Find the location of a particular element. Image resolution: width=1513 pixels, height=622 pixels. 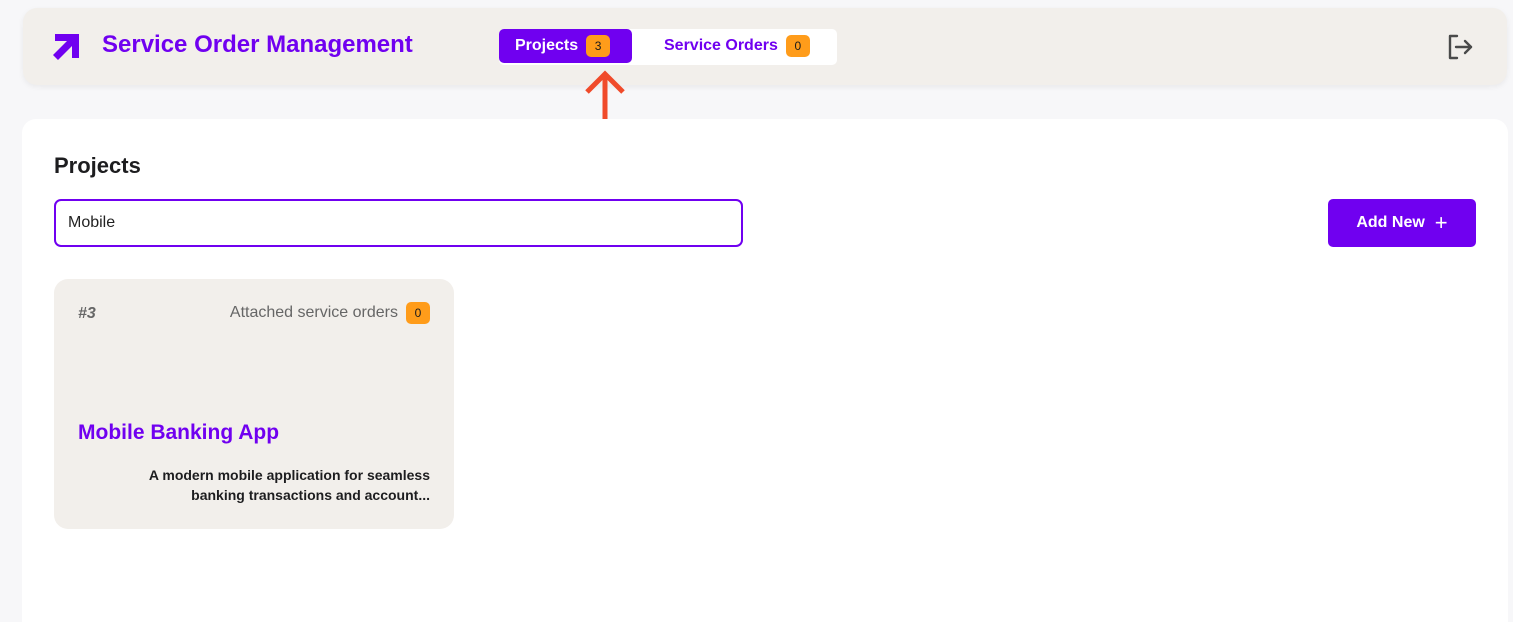

page-title: Projects is located at coordinates (97, 165).